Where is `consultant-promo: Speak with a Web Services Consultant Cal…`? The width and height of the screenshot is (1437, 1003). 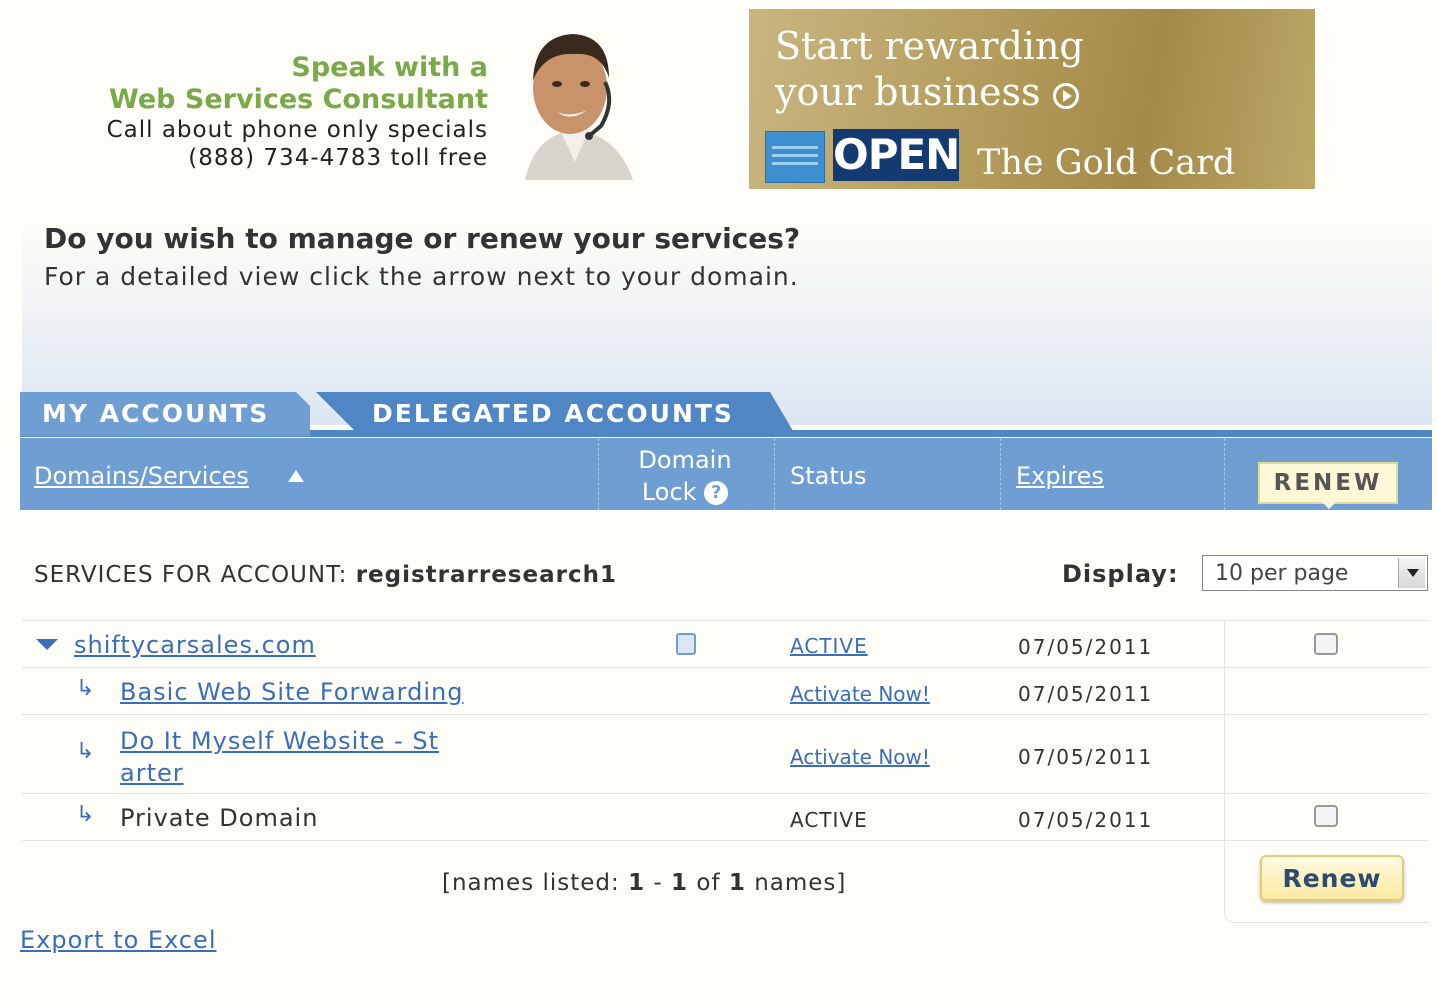
consultant-promo: Speak with a Web Services Consultant Cal… is located at coordinates (254, 112).